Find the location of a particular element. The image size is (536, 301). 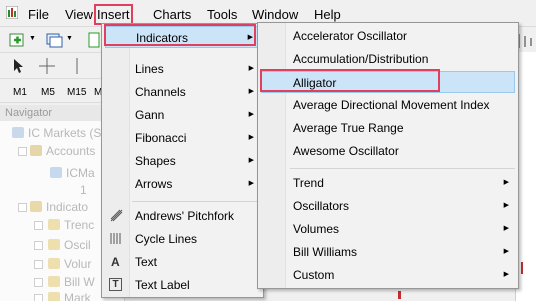

nav-trend: Trenc is located at coordinates (71, 225).